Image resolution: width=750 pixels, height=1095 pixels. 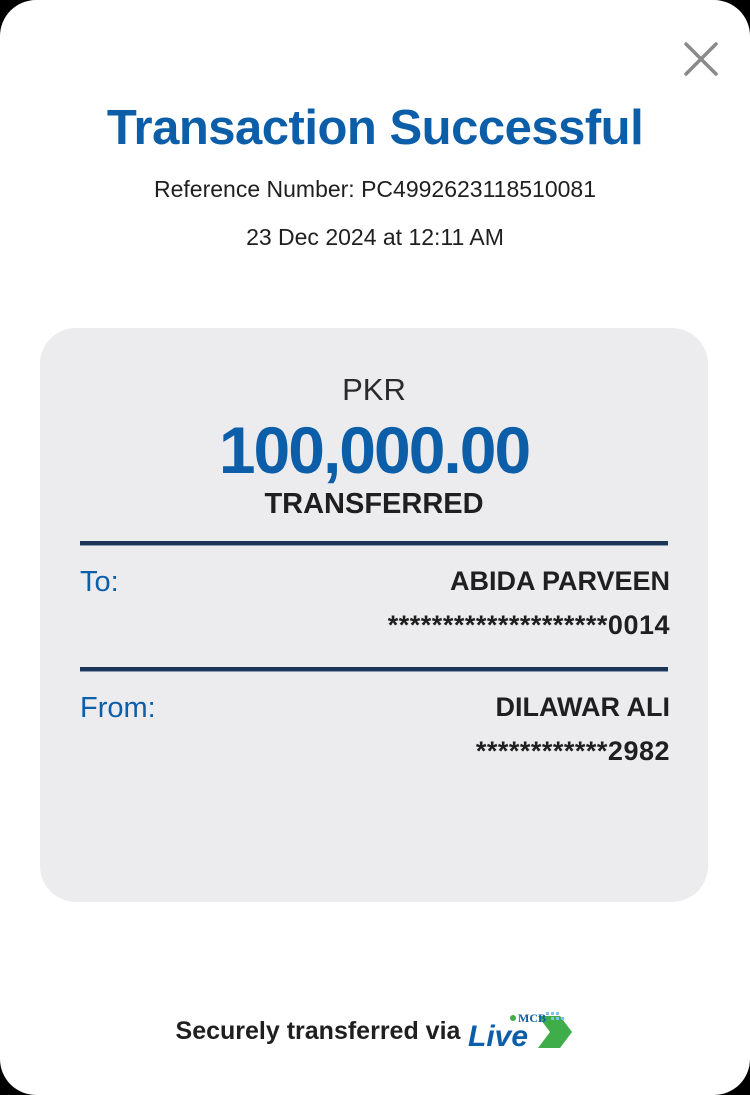 What do you see at coordinates (559, 581) in the screenshot?
I see `recipient-name: ABIDA PARVEEN` at bounding box center [559, 581].